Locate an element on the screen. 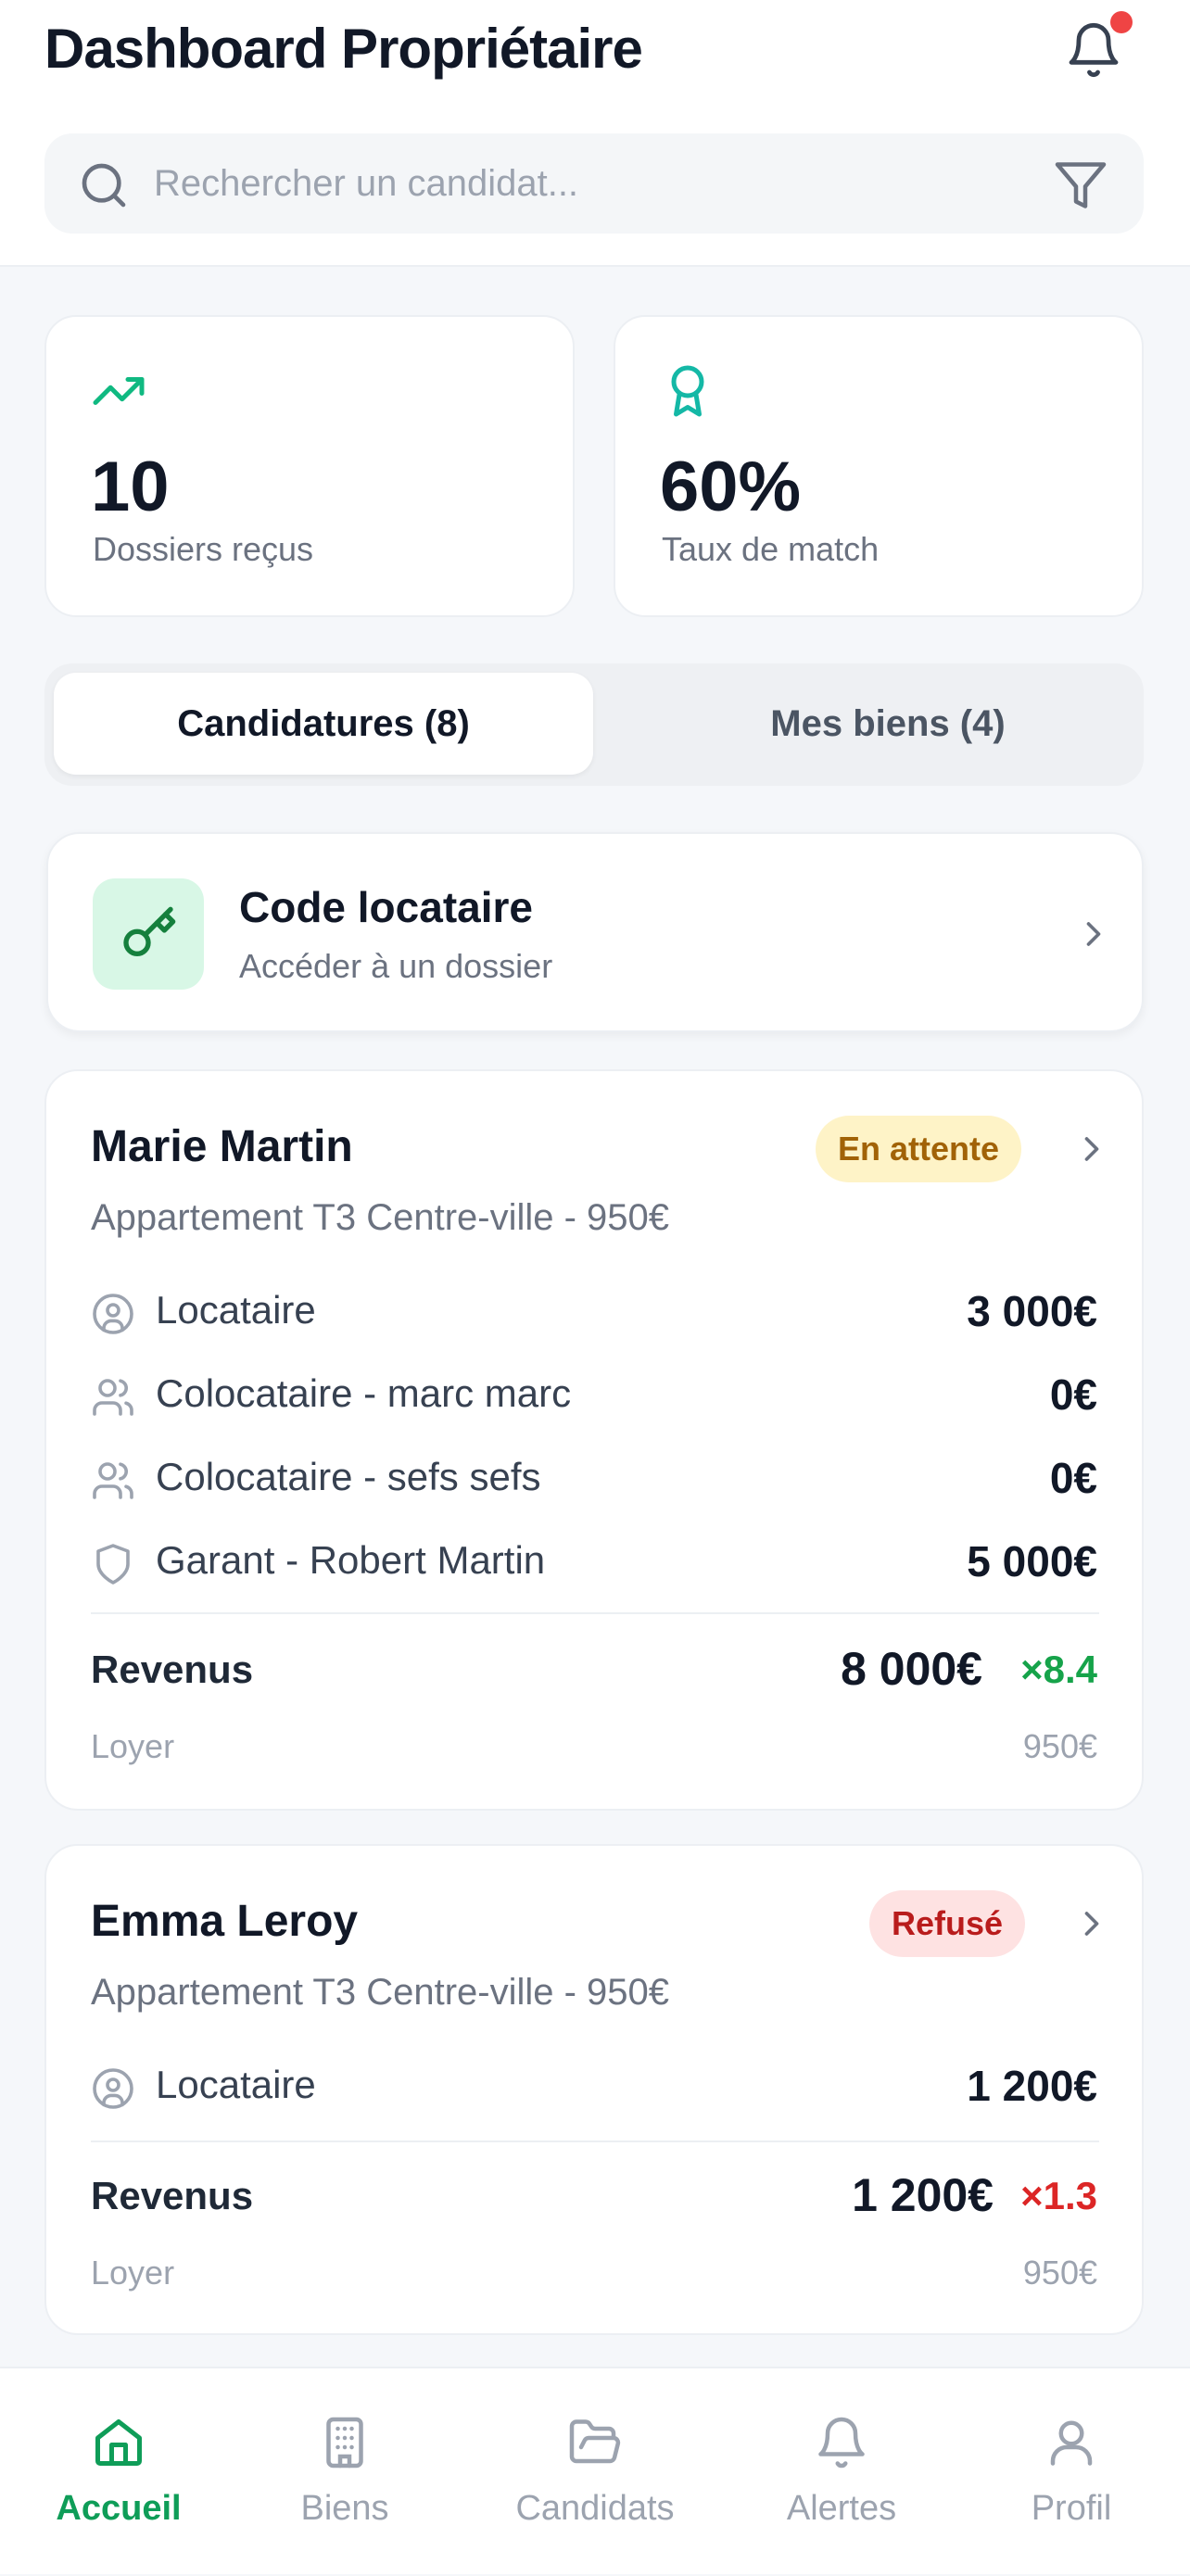  income-row-amount: 1 200€ is located at coordinates (1032, 2086).